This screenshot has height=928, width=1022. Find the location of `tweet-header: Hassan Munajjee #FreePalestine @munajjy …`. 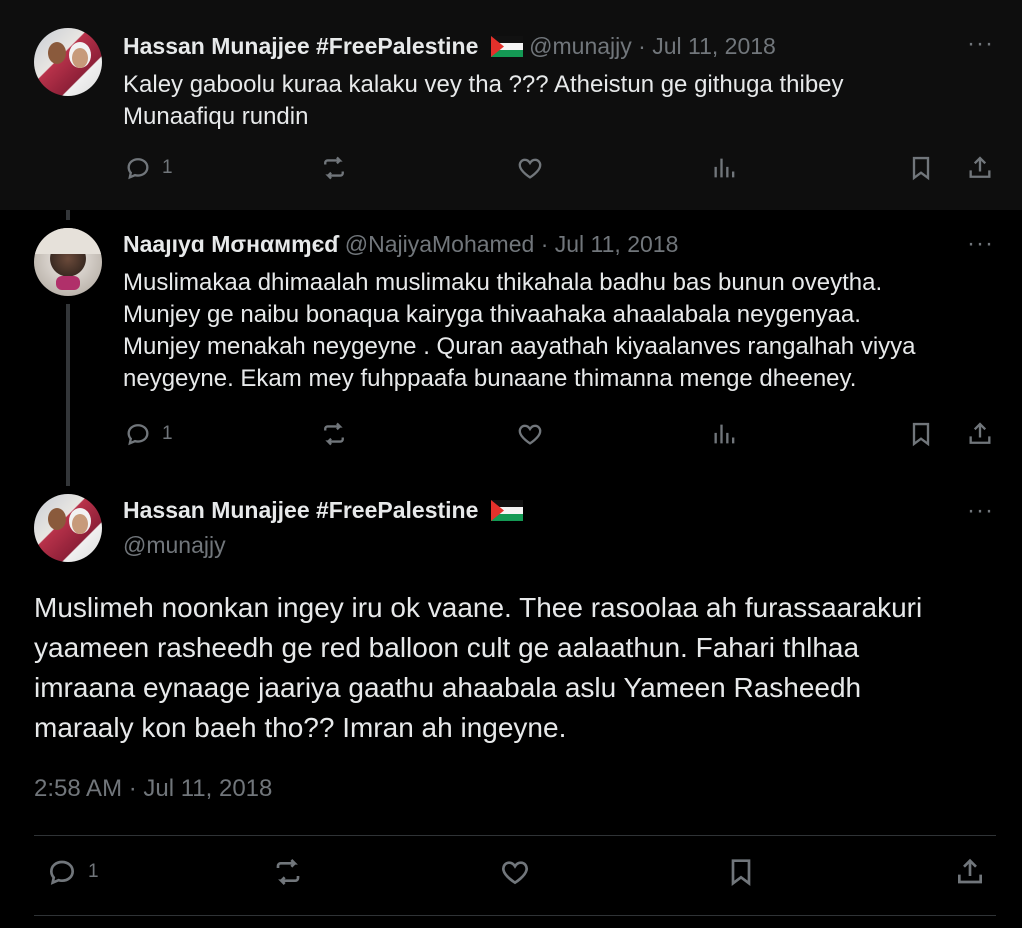

tweet-header: Hassan Munajjee #FreePalestine @munajjy … is located at coordinates (449, 46).